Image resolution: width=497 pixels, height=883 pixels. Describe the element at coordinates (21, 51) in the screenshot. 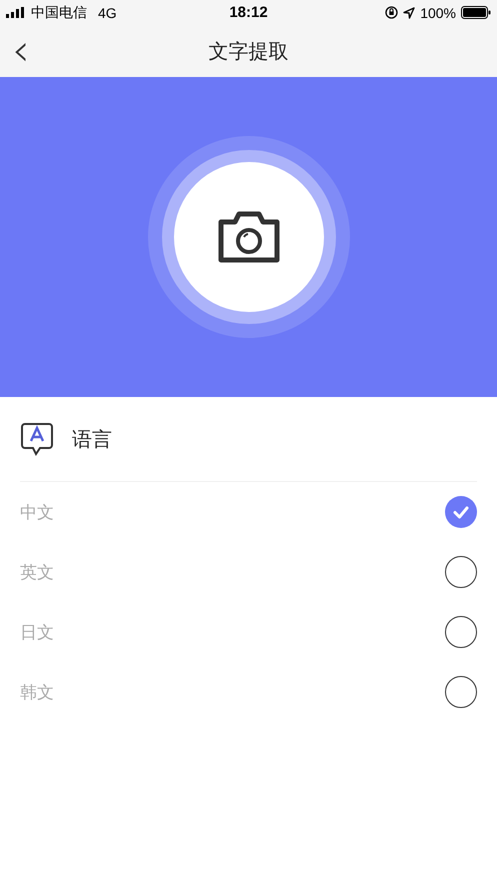

I see `back-button: ‹` at that location.